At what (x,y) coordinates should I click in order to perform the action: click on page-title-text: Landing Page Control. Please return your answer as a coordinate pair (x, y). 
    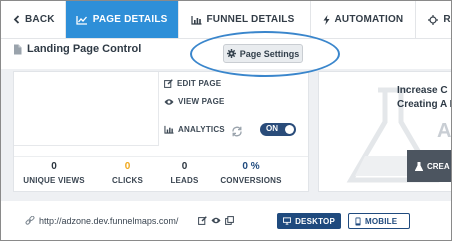
    Looking at the image, I should click on (84, 49).